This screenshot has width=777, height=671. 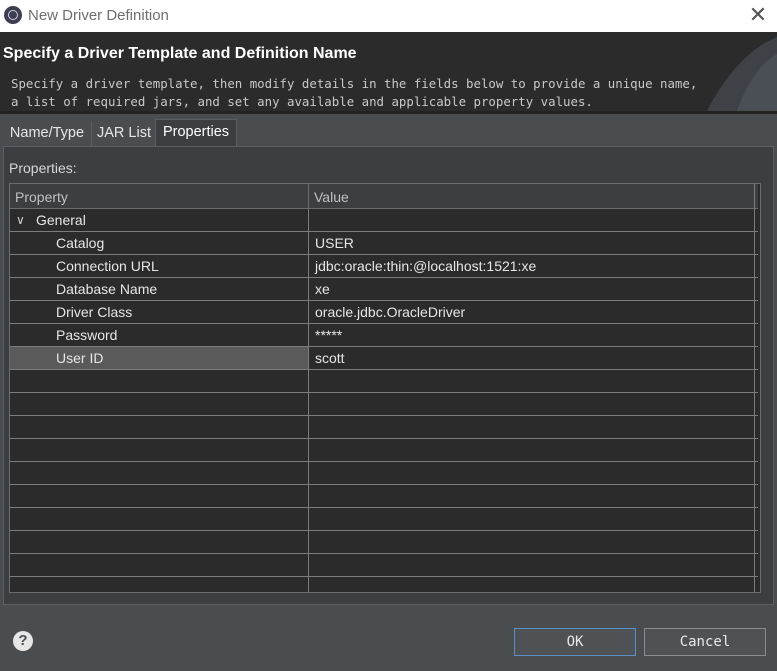 What do you see at coordinates (107, 266) in the screenshot?
I see `property-name: Connection URL` at bounding box center [107, 266].